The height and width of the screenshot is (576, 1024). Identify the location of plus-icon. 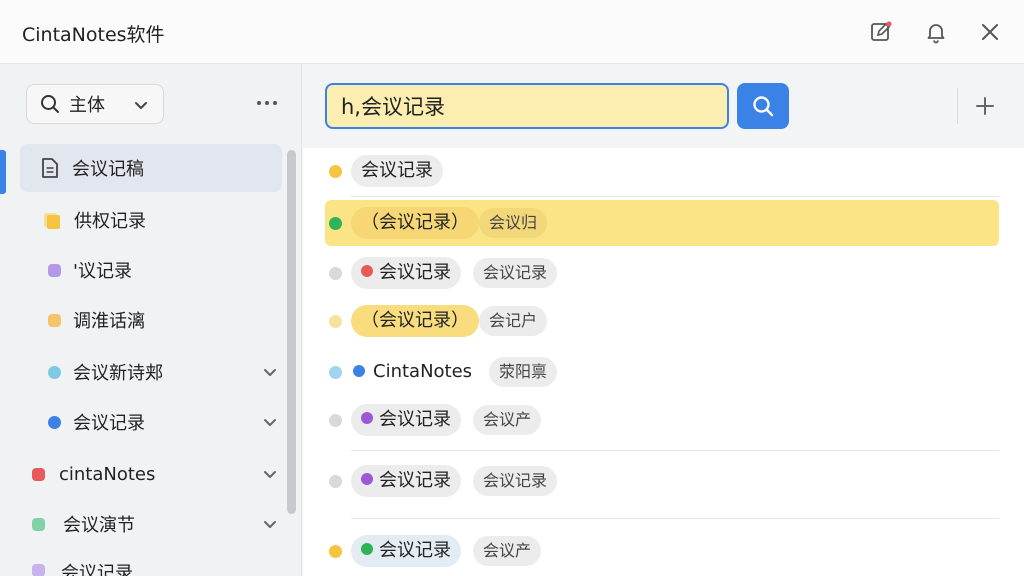
(985, 106).